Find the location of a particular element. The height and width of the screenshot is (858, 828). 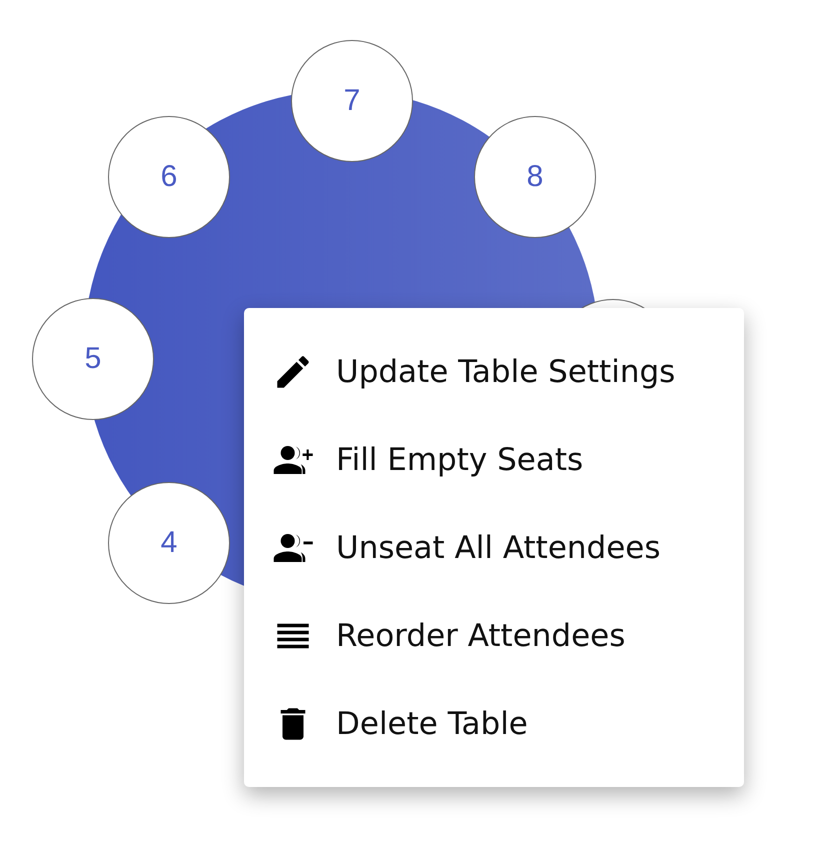

menu-item: Update Table Settings is located at coordinates (494, 372).